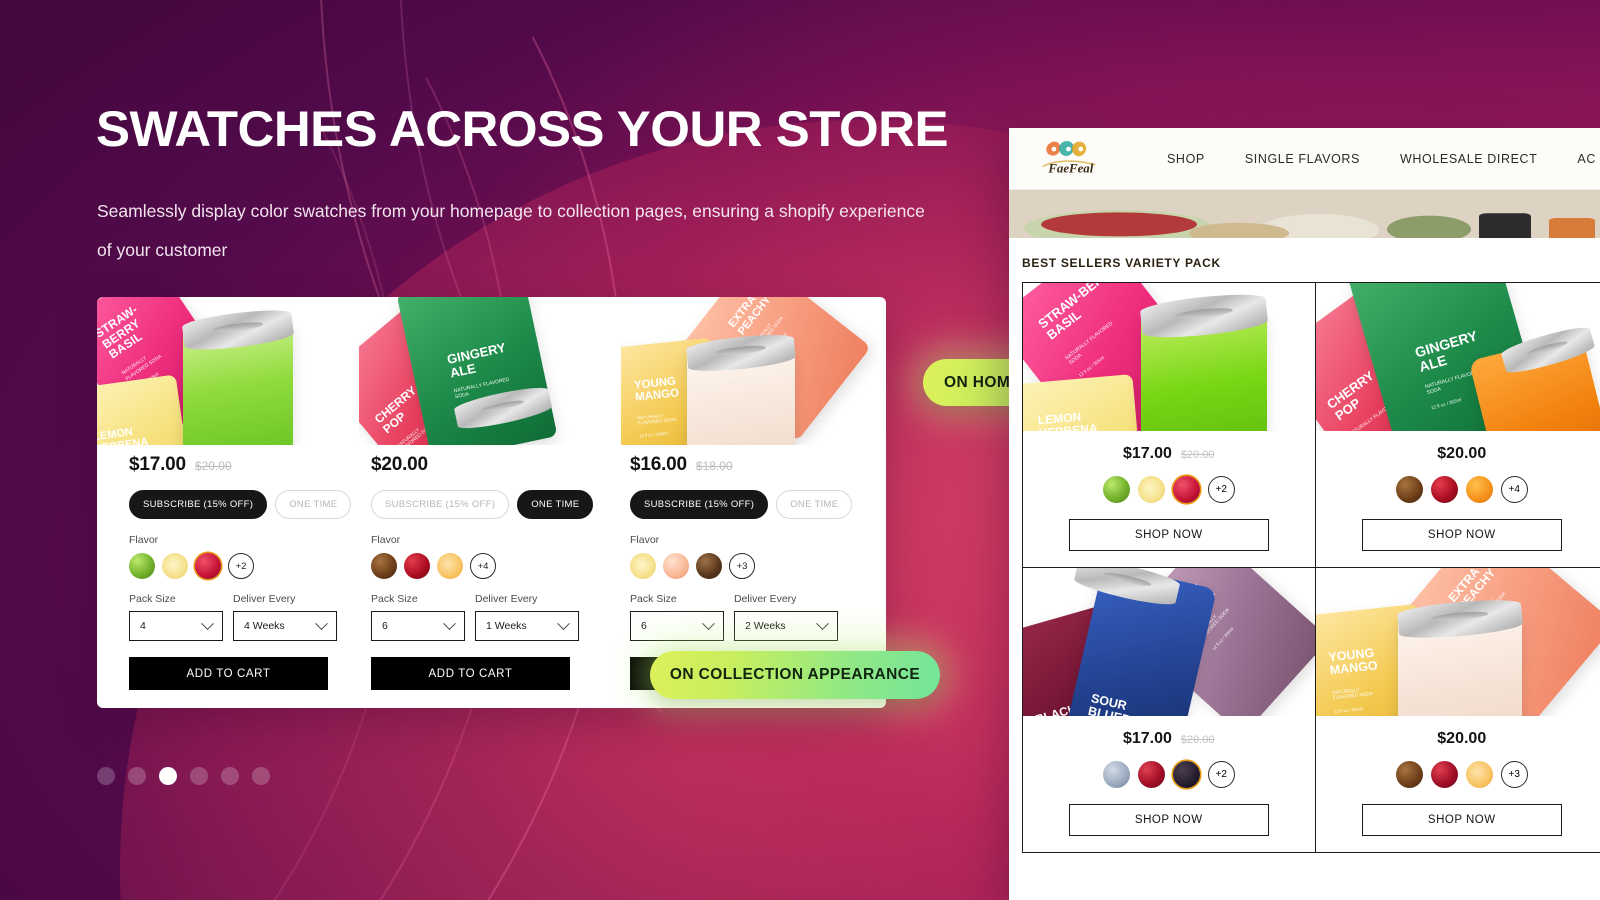 This screenshot has height=900, width=1600. I want to click on collection-title: BEST SELLERS VARIETY PACK, so click(1121, 263).